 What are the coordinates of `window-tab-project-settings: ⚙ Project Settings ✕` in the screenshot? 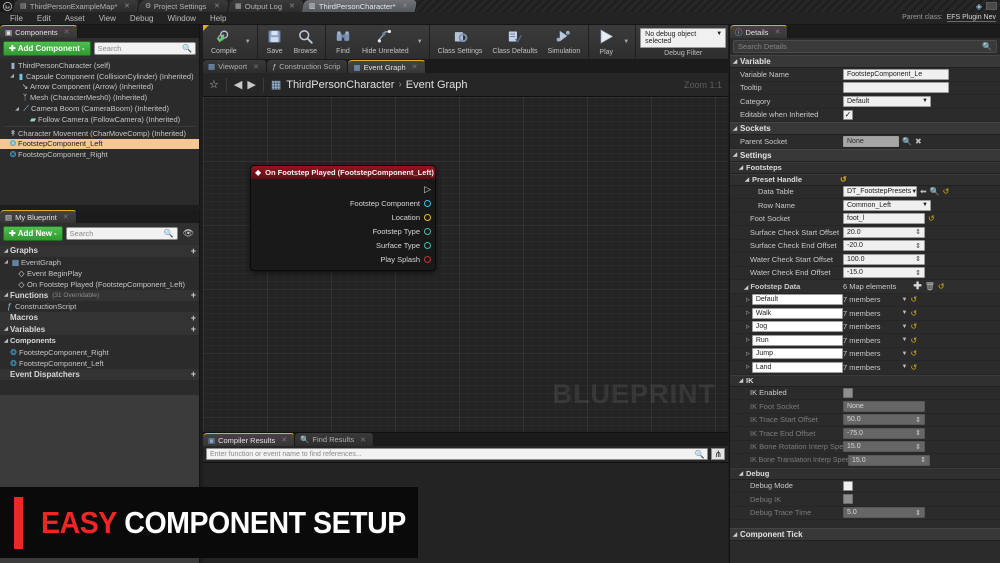 It's located at (184, 6).